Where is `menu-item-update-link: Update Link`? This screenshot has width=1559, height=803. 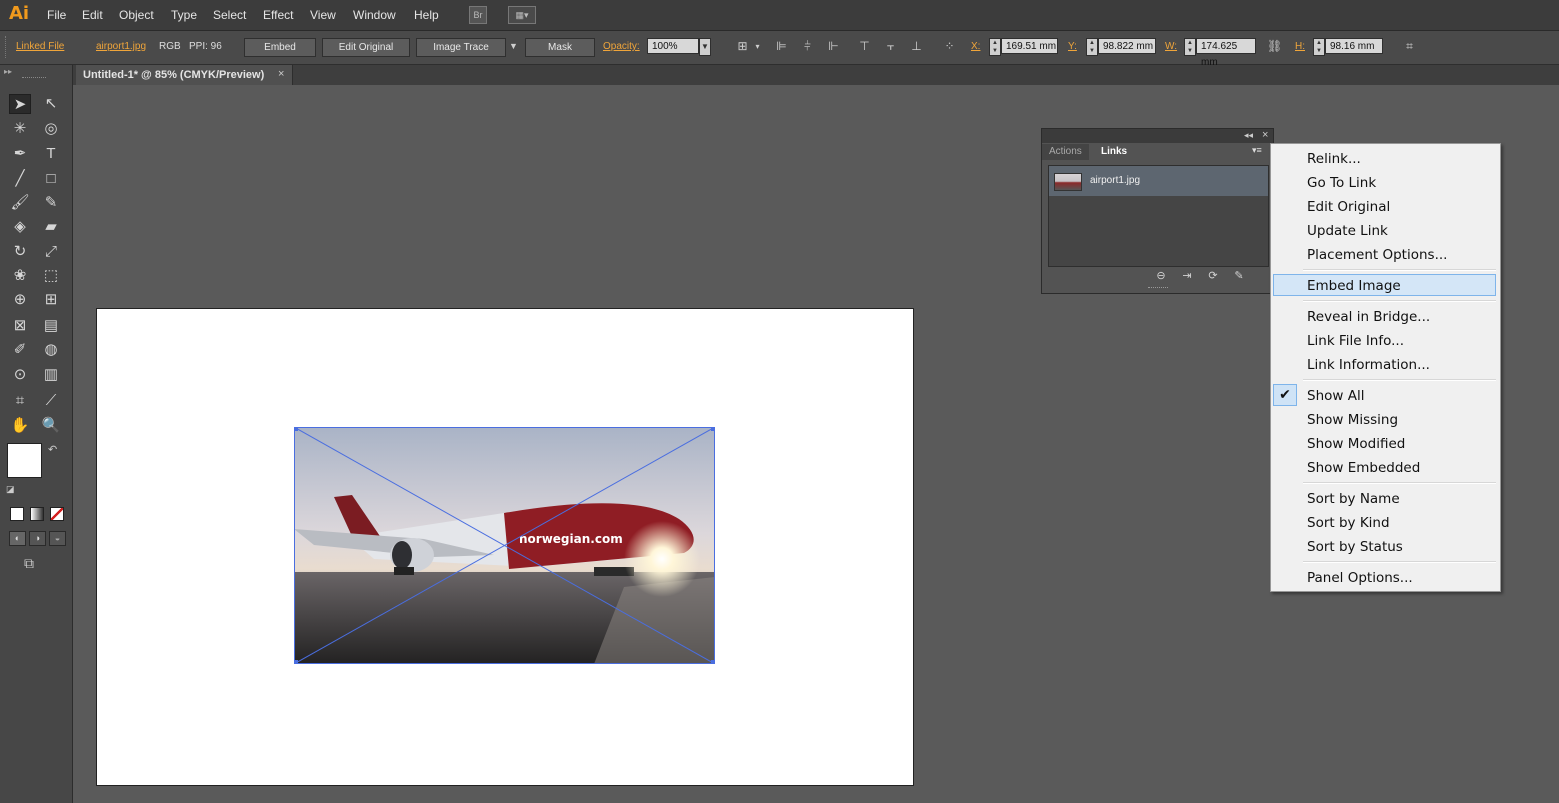
menu-item-update-link: Update Link is located at coordinates (1347, 231).